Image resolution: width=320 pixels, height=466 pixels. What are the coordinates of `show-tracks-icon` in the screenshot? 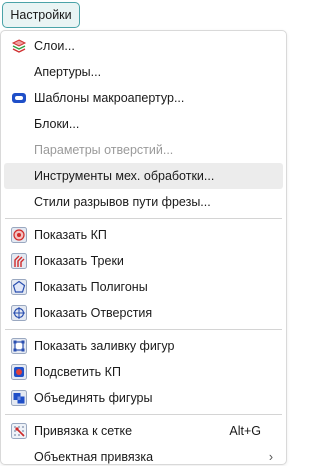 It's located at (19, 261).